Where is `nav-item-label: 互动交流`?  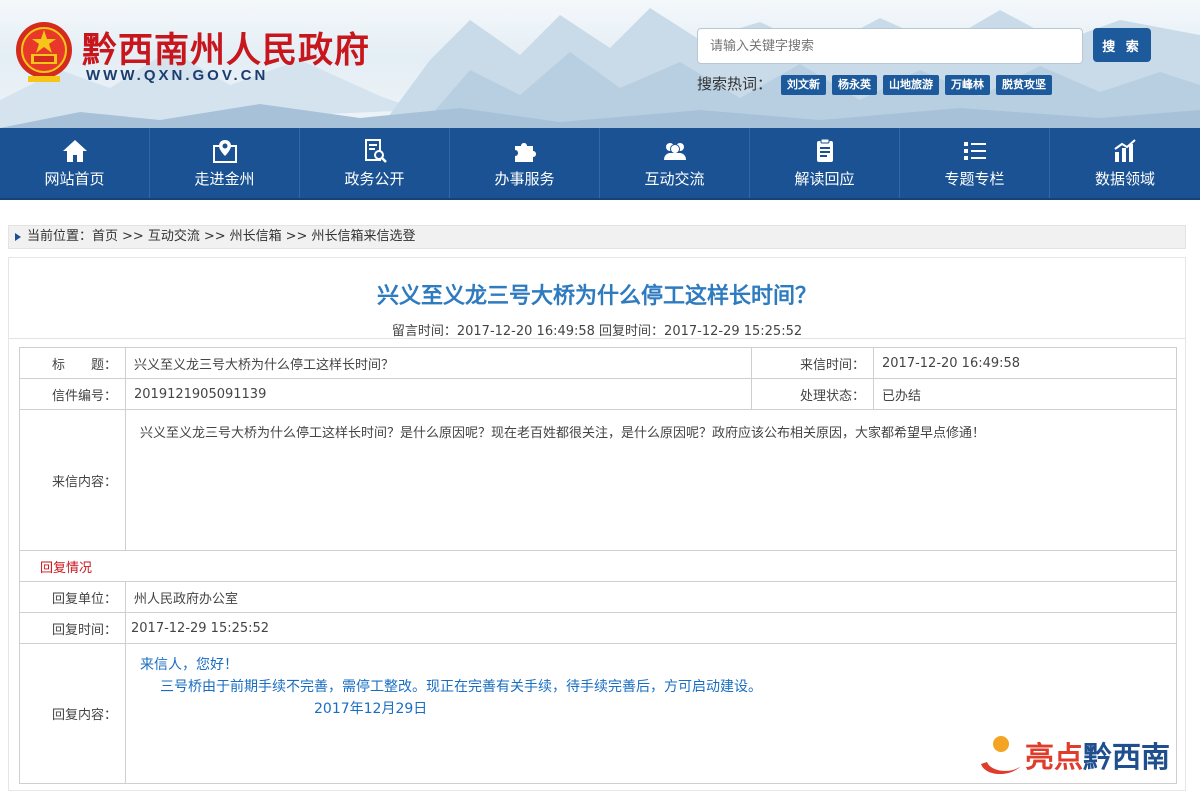
nav-item-label: 互动交流 is located at coordinates (674, 178).